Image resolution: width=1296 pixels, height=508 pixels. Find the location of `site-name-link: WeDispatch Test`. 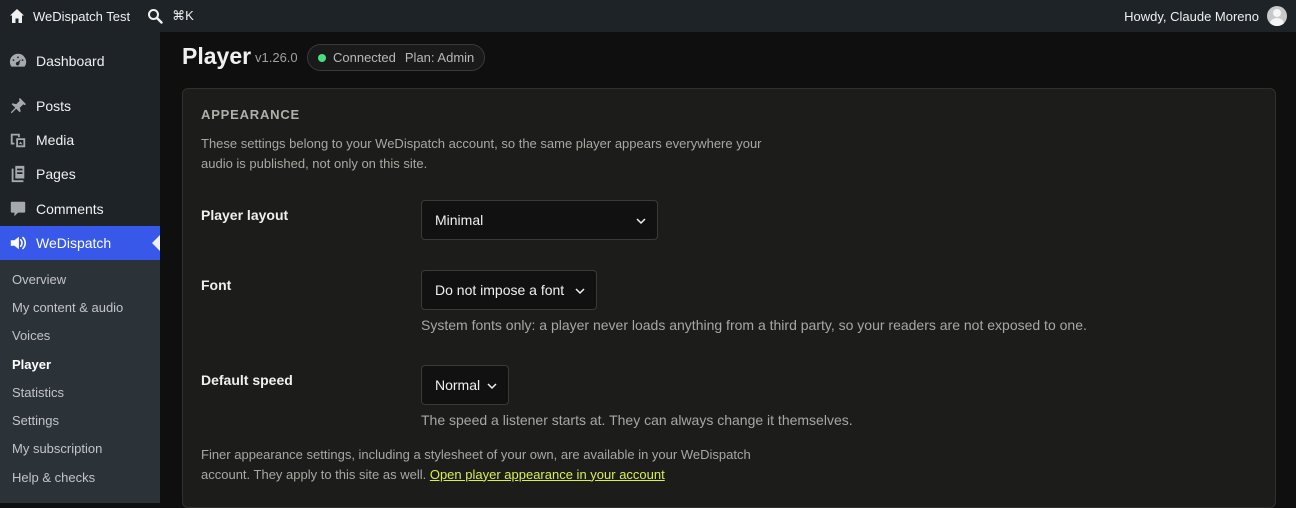

site-name-link: WeDispatch Test is located at coordinates (65, 16).